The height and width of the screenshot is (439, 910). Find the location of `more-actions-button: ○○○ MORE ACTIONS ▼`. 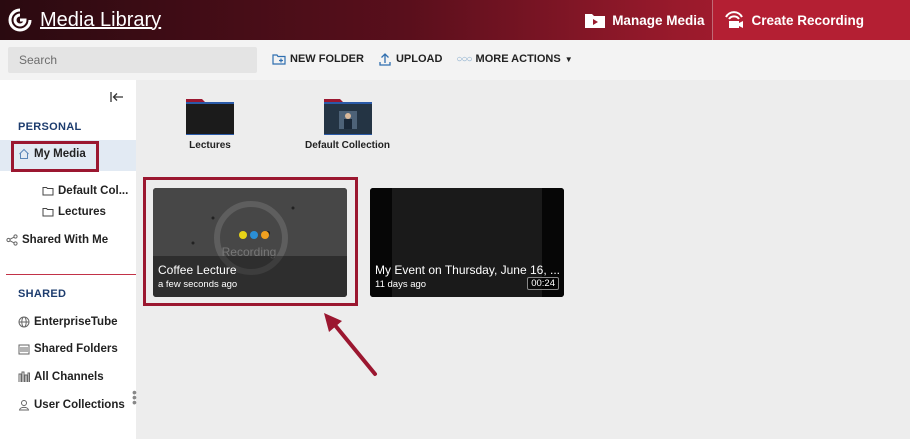

more-actions-button: ○○○ MORE ACTIONS ▼ is located at coordinates (514, 59).